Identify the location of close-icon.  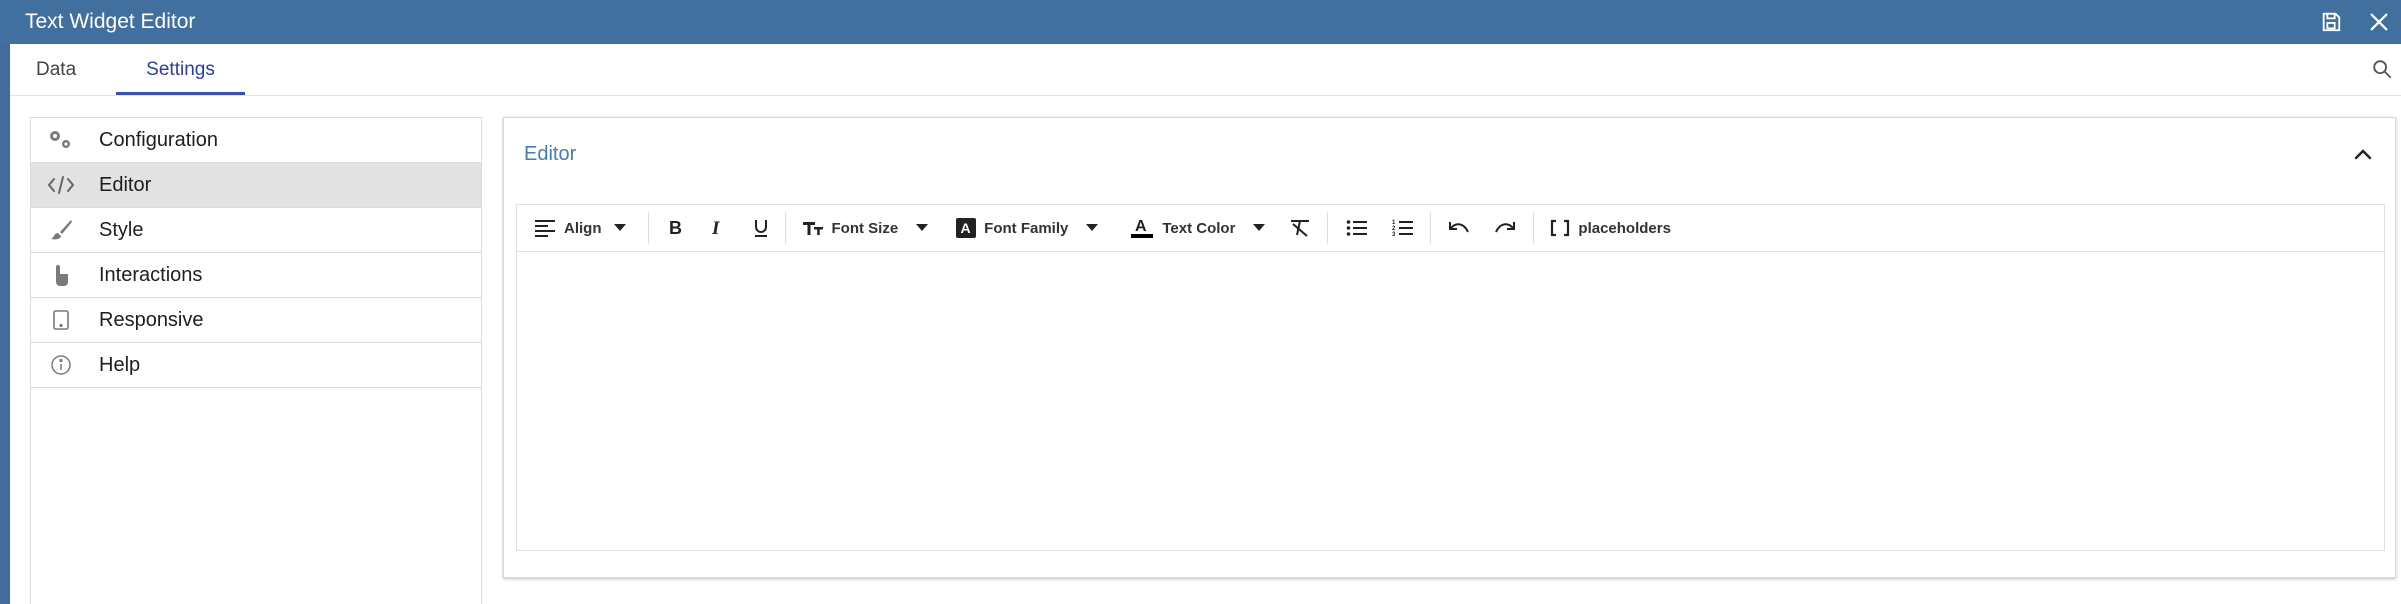
(2379, 22).